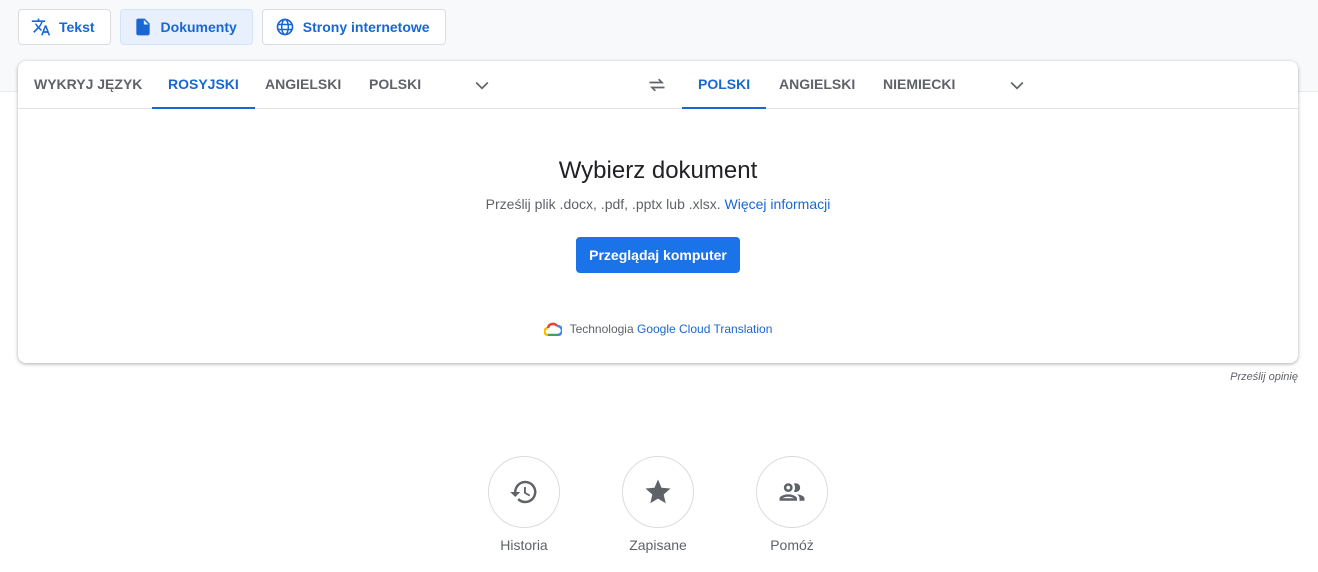 This screenshot has width=1318, height=572. What do you see at coordinates (792, 492) in the screenshot?
I see `people-icon` at bounding box center [792, 492].